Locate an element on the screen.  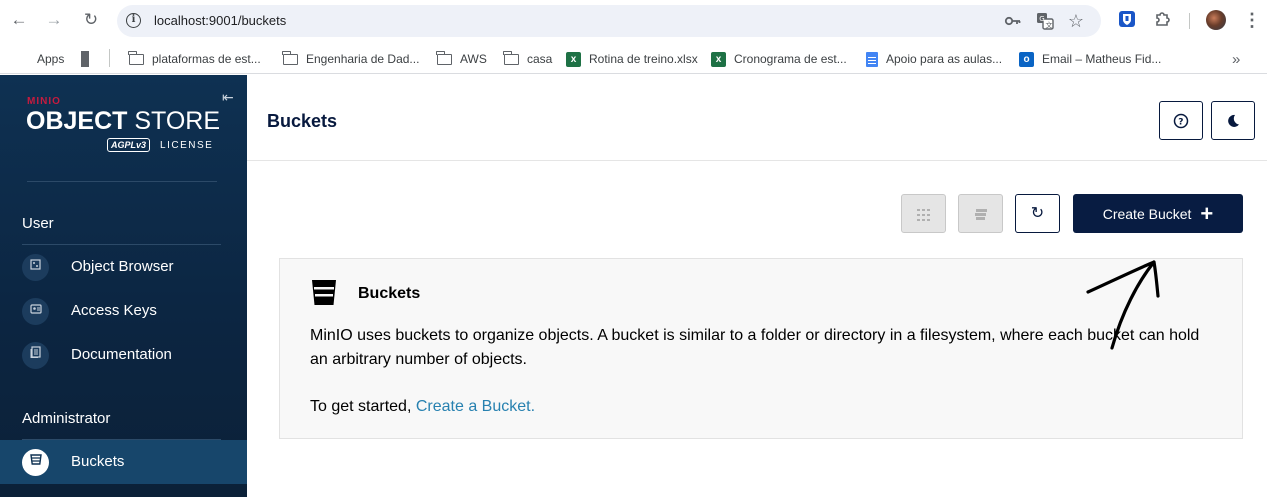
create-bucket-button: Create Bucket + is located at coordinates (1158, 213).